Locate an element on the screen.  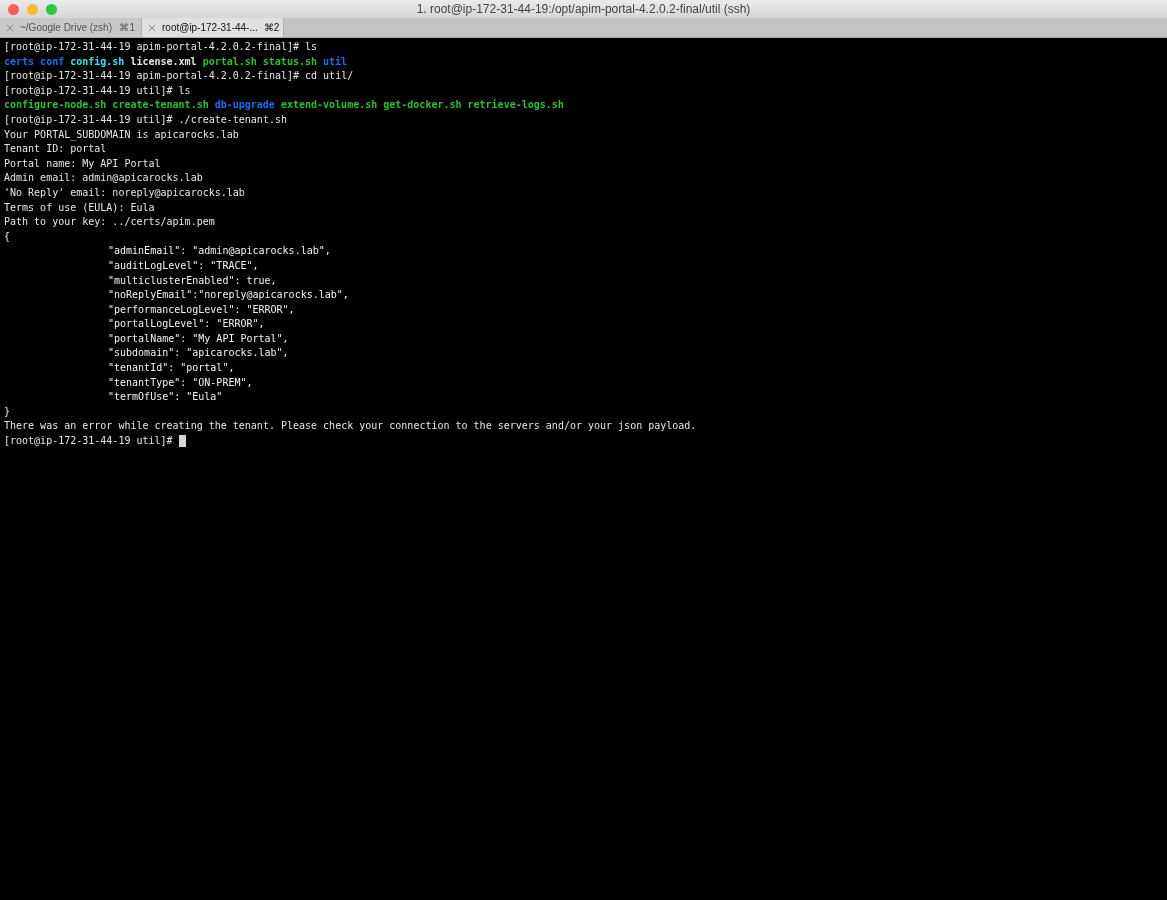
close-window-button is located at coordinates (13, 9).